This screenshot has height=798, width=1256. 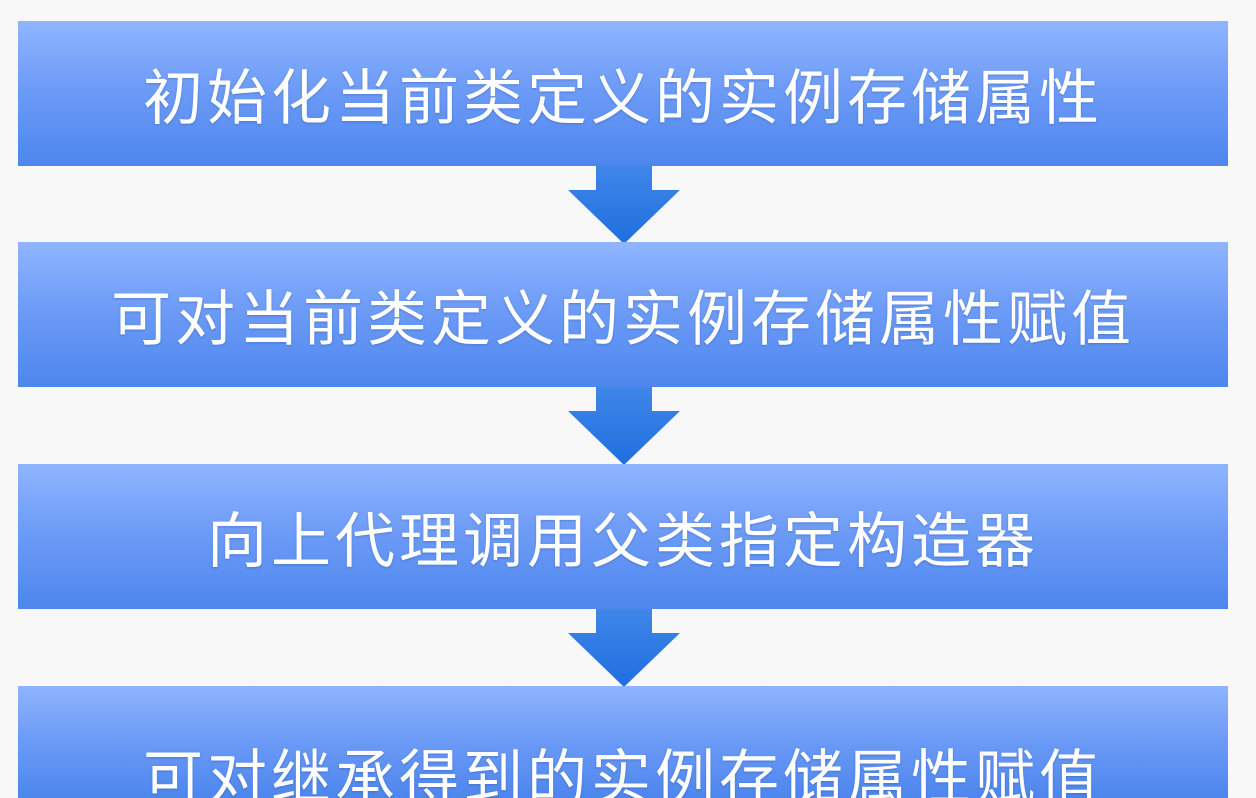 I want to click on step-1-label: 初始化当前类定义的实例存储属性, so click(x=623, y=99).